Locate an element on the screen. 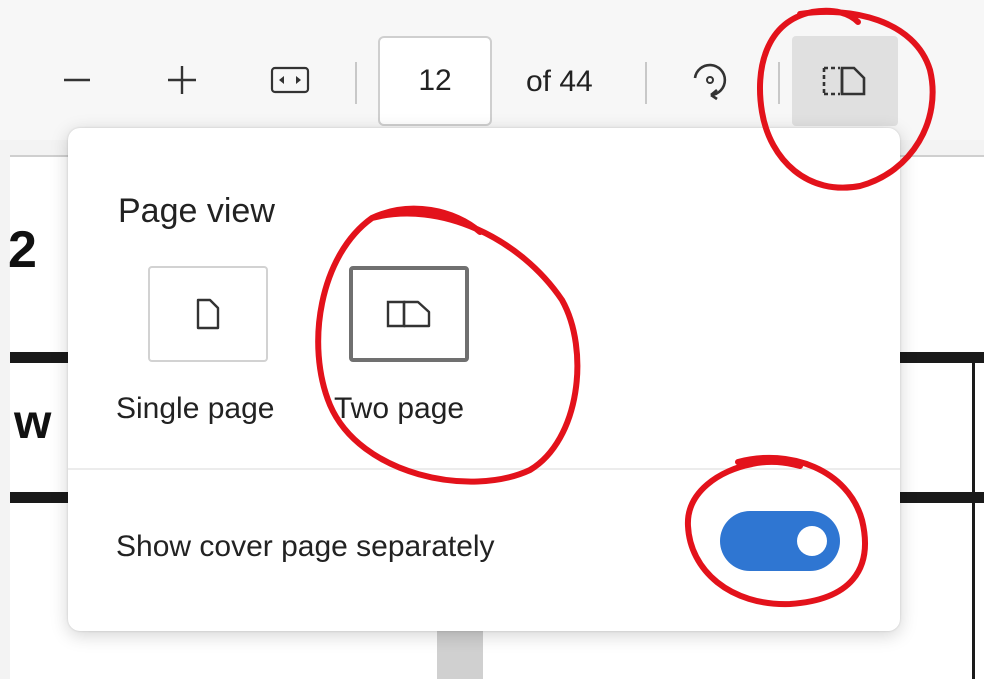 The image size is (984, 679). document-vertical-line is located at coordinates (973, 518).